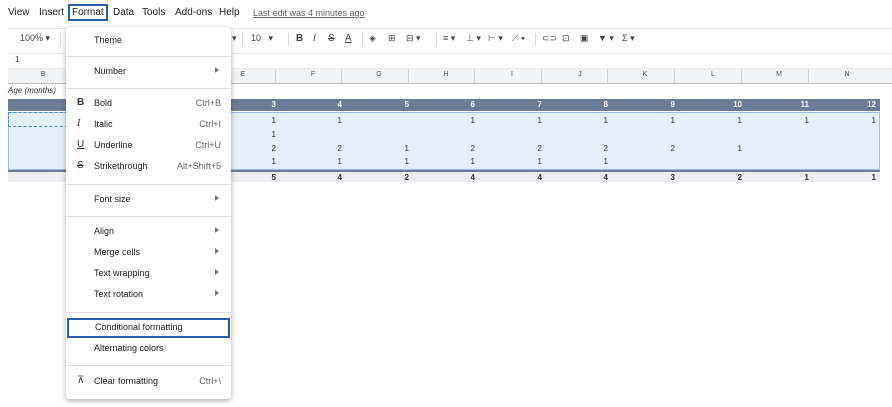 This screenshot has height=407, width=892. I want to click on menu-data: Data, so click(123, 12).